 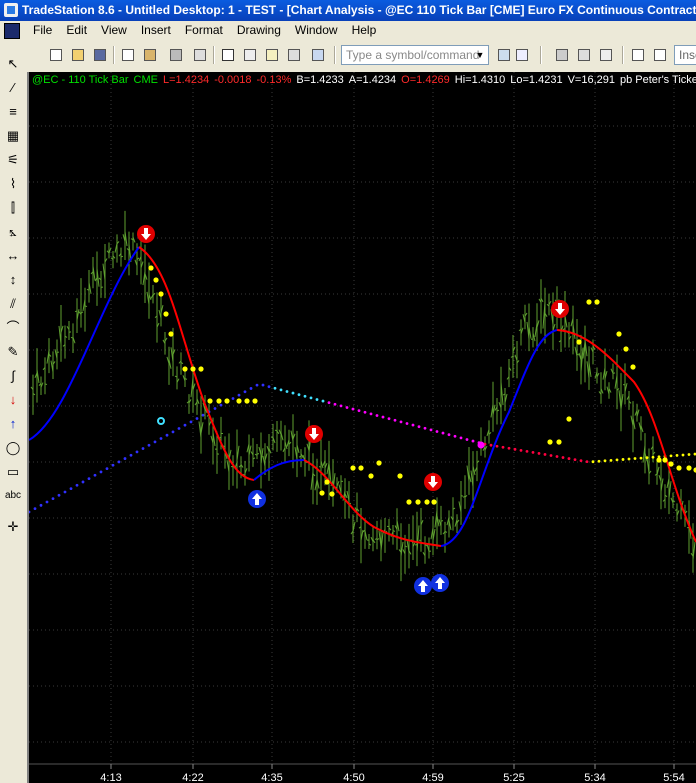 What do you see at coordinates (13, 208) in the screenshot?
I see `andrews-pitchfork-icon: ⫿` at bounding box center [13, 208].